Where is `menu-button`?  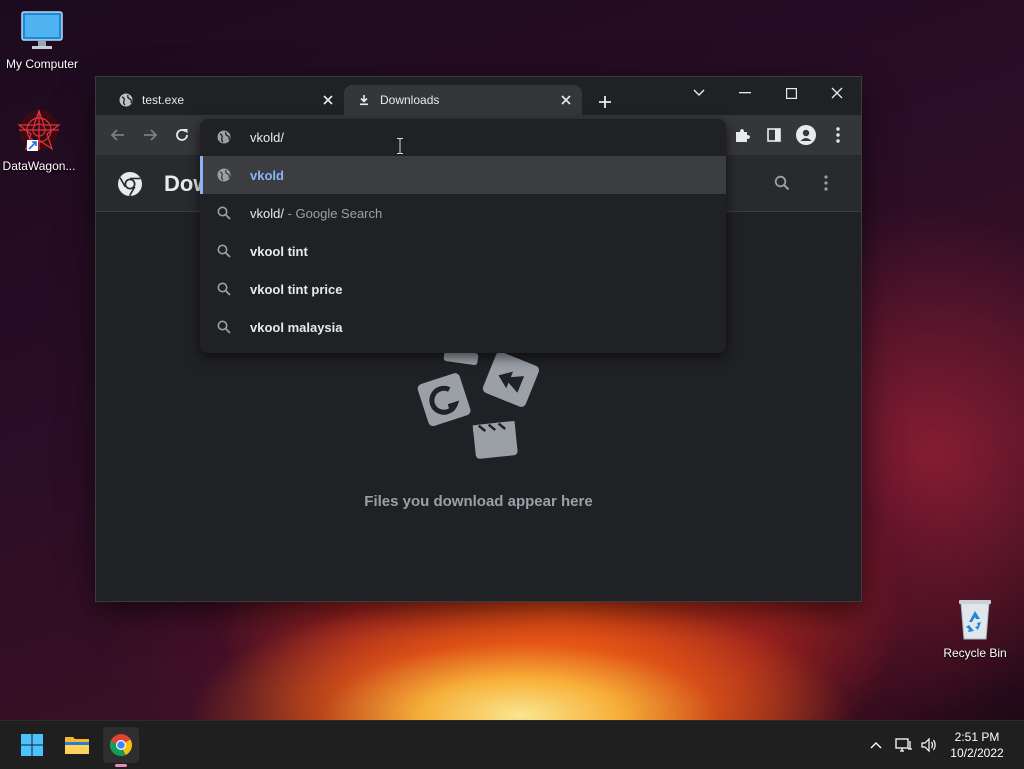
menu-button is located at coordinates (838, 135).